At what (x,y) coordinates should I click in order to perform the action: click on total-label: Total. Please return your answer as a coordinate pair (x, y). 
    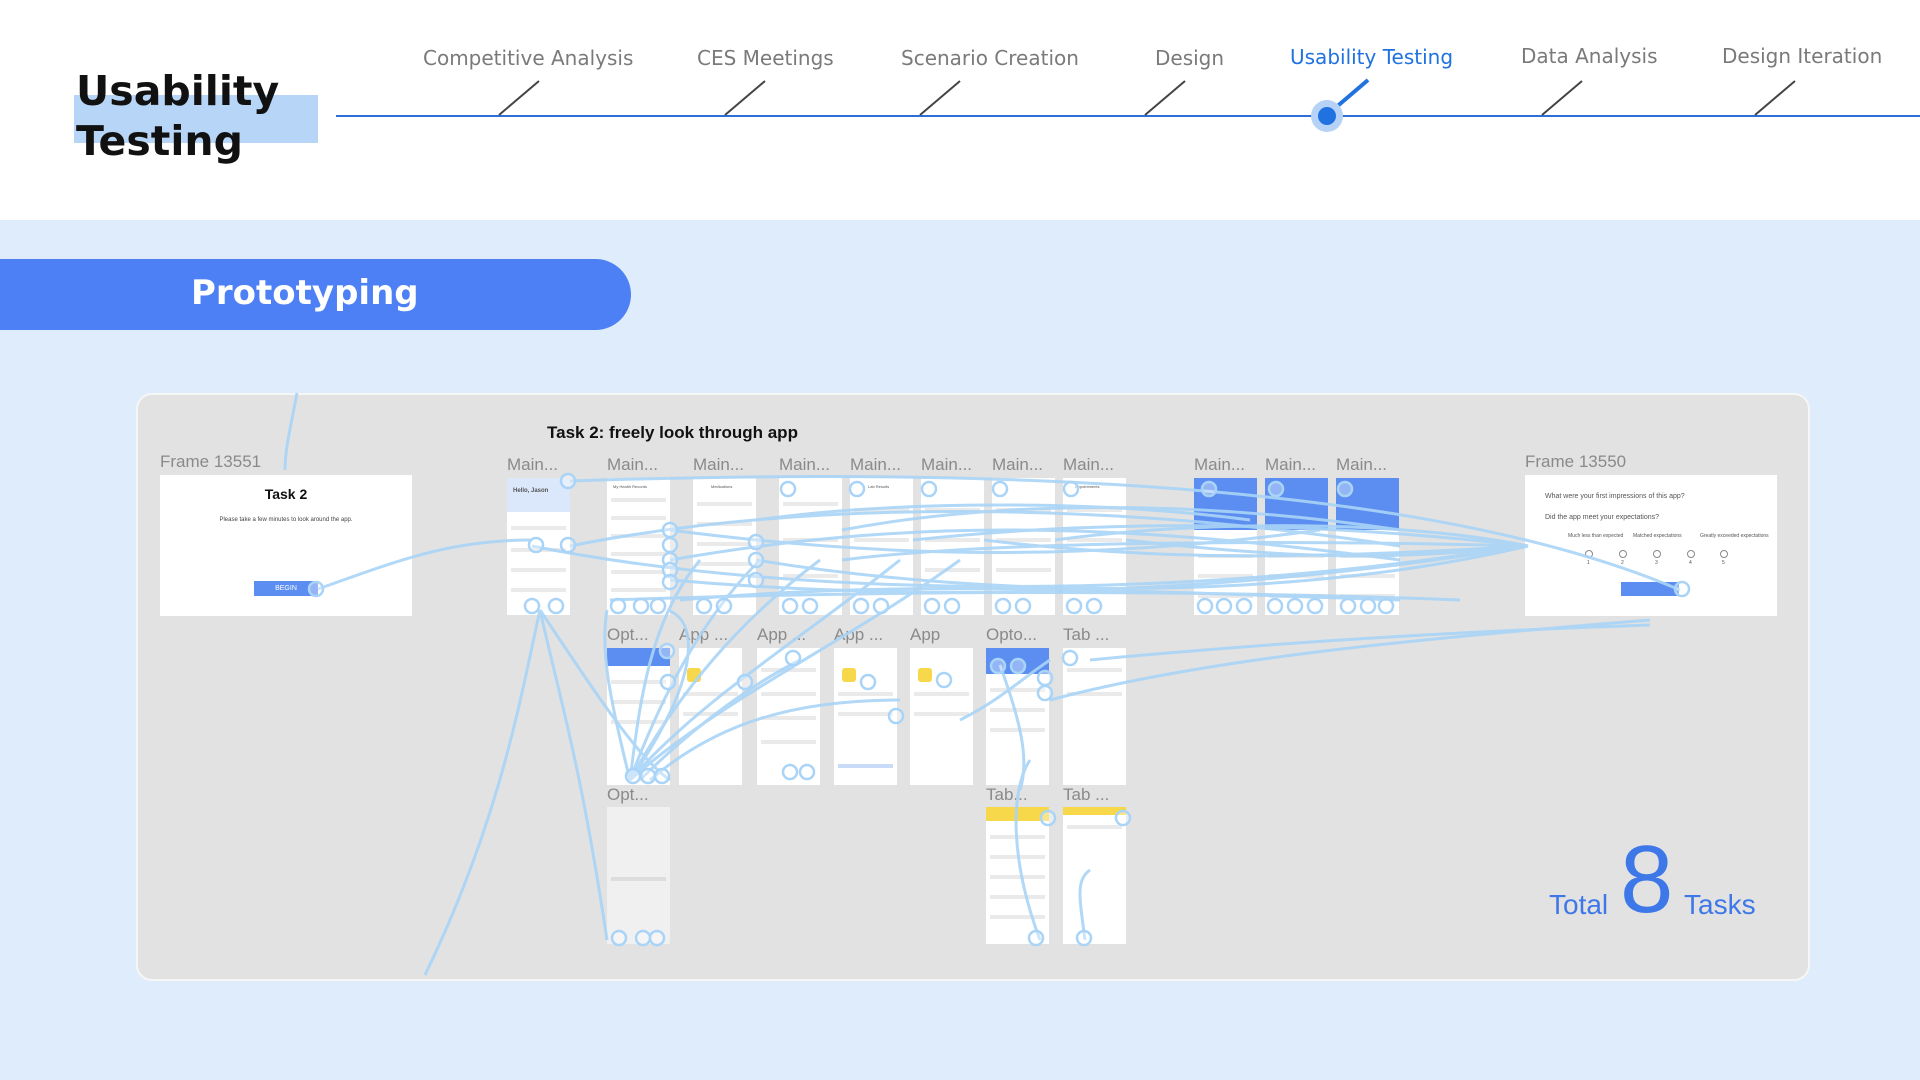
    Looking at the image, I should click on (1579, 904).